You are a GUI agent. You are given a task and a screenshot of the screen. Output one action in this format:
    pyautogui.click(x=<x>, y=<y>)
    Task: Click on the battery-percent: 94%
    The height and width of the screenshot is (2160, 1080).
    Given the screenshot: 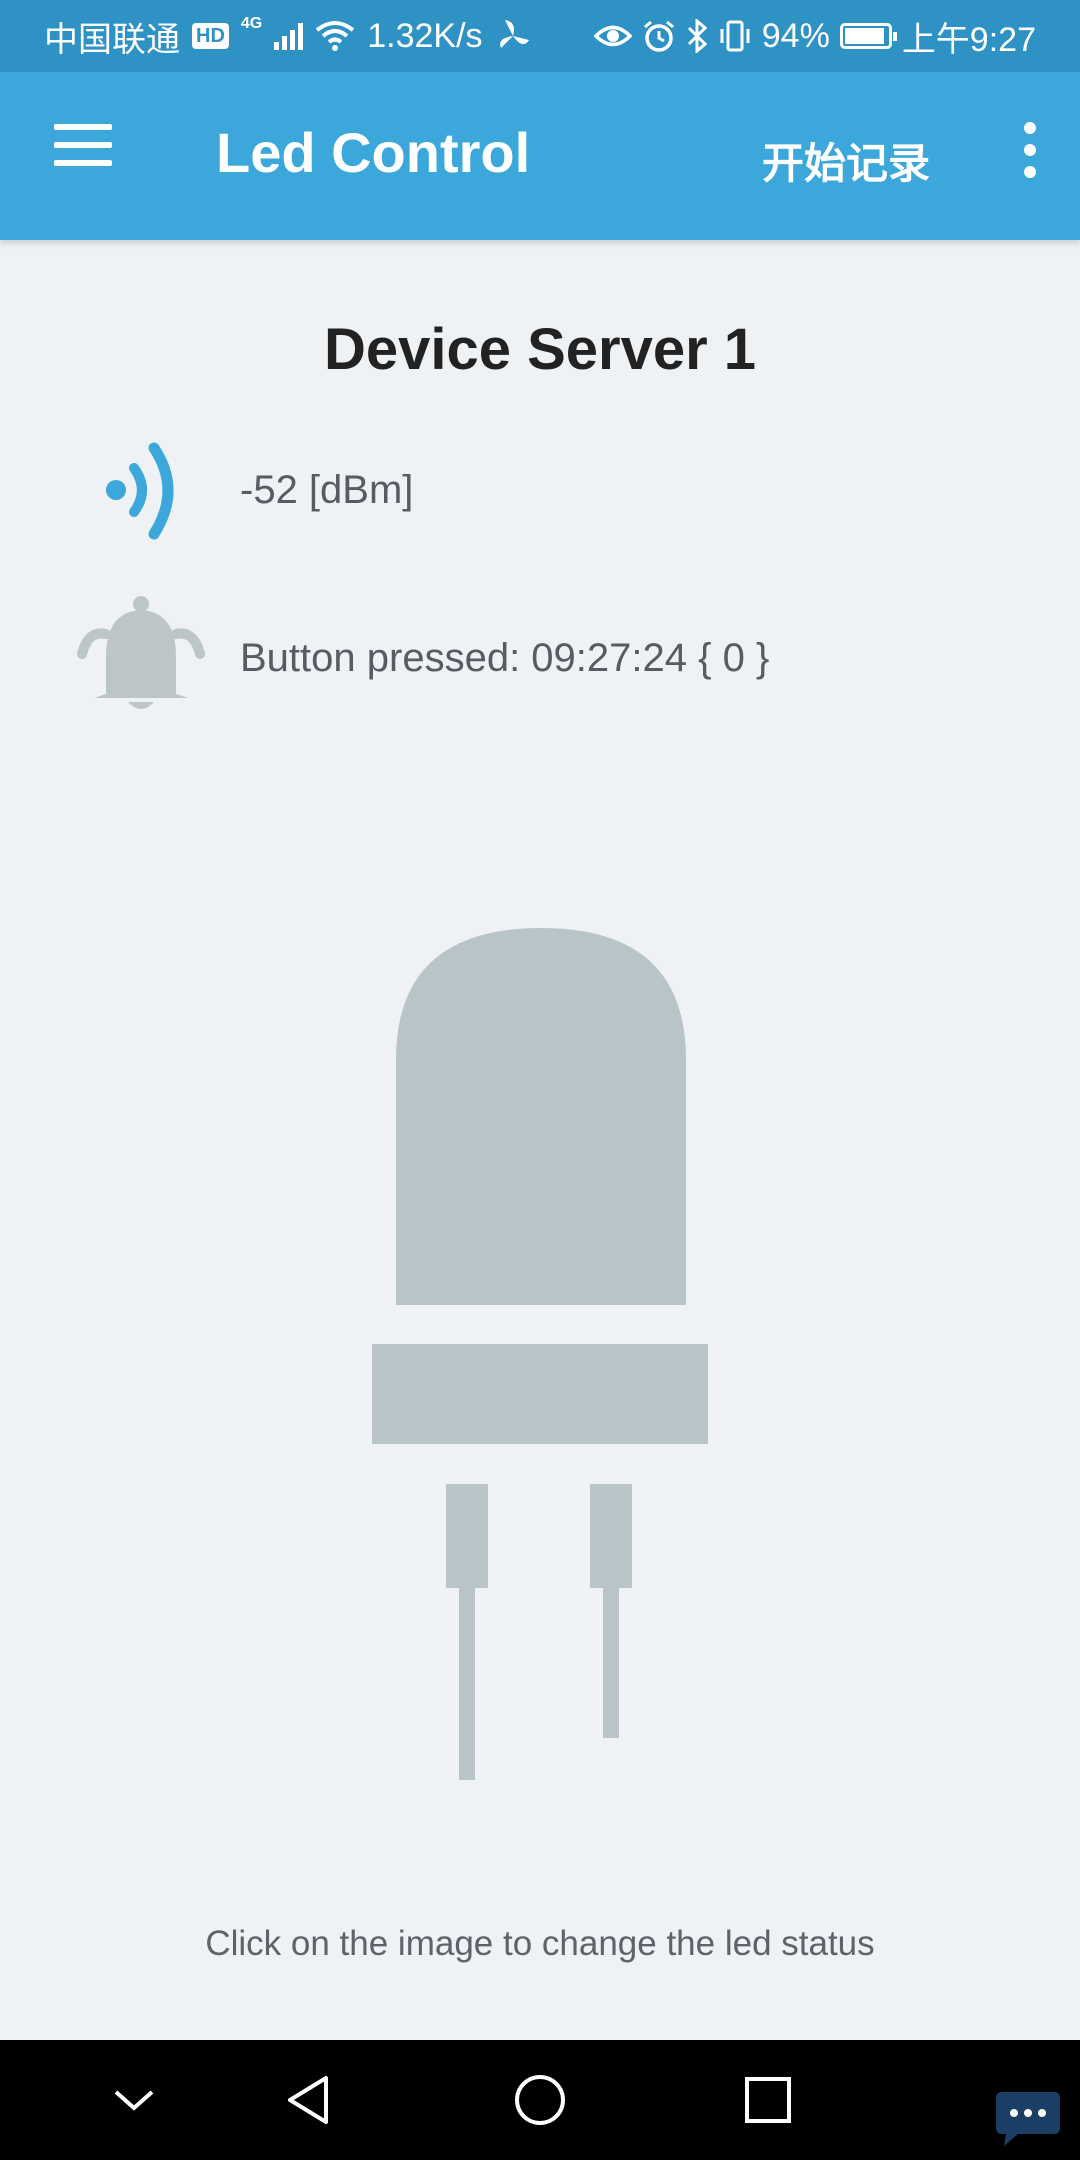 What is the action you would take?
    pyautogui.click(x=795, y=35)
    